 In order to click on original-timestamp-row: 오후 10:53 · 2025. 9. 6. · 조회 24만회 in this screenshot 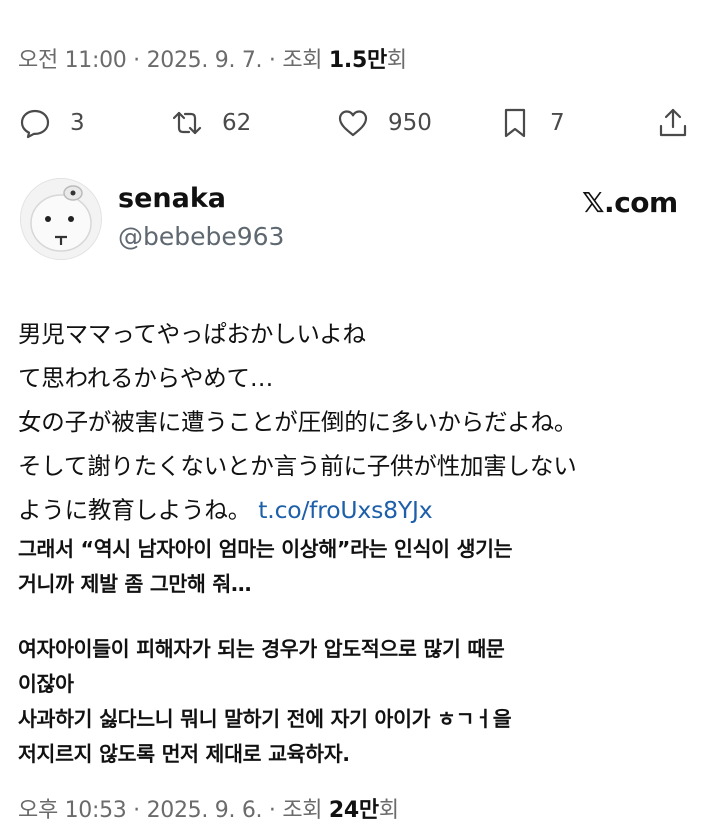, I will do `click(208, 808)`.